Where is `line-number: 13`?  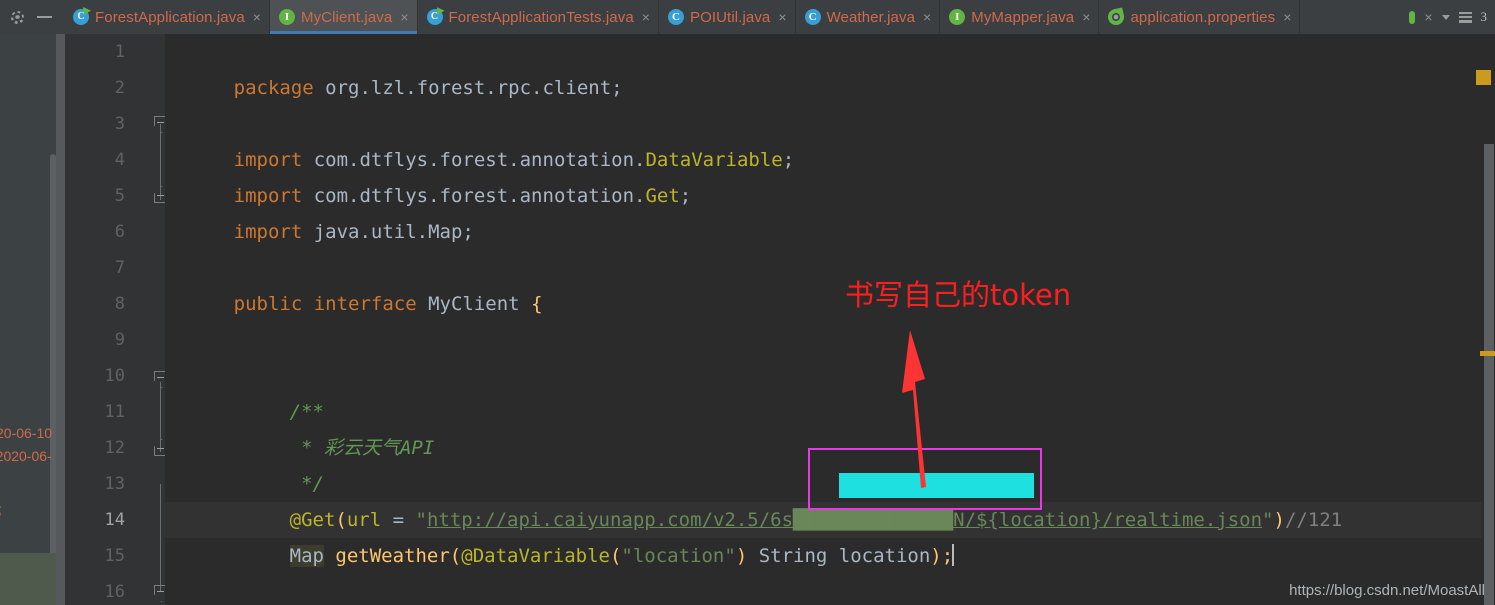
line-number: 13 is located at coordinates (114, 484).